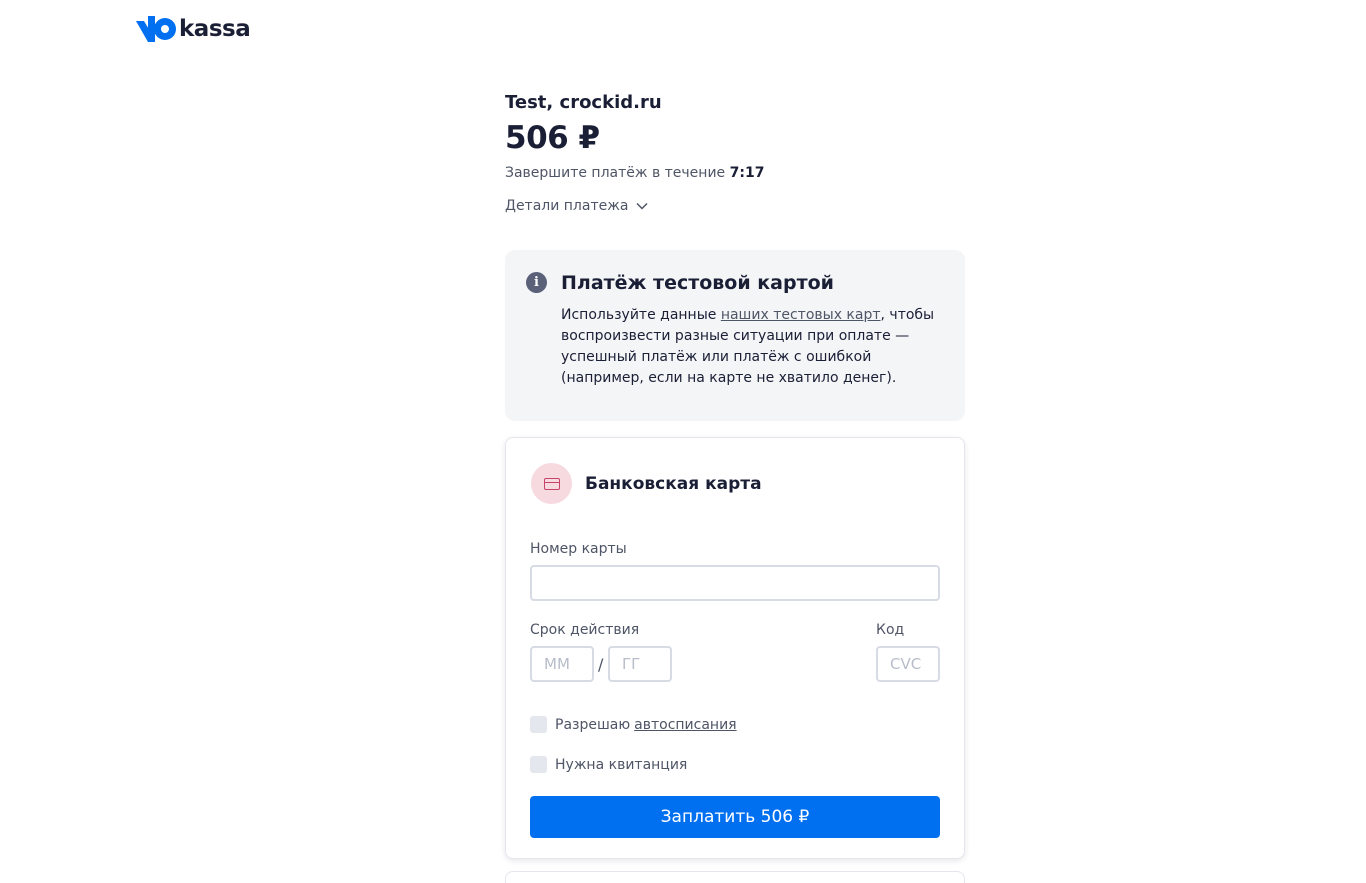 This screenshot has width=1366, height=883. Describe the element at coordinates (583, 102) in the screenshot. I see `merchant-name: Test, crockid.ru` at that location.